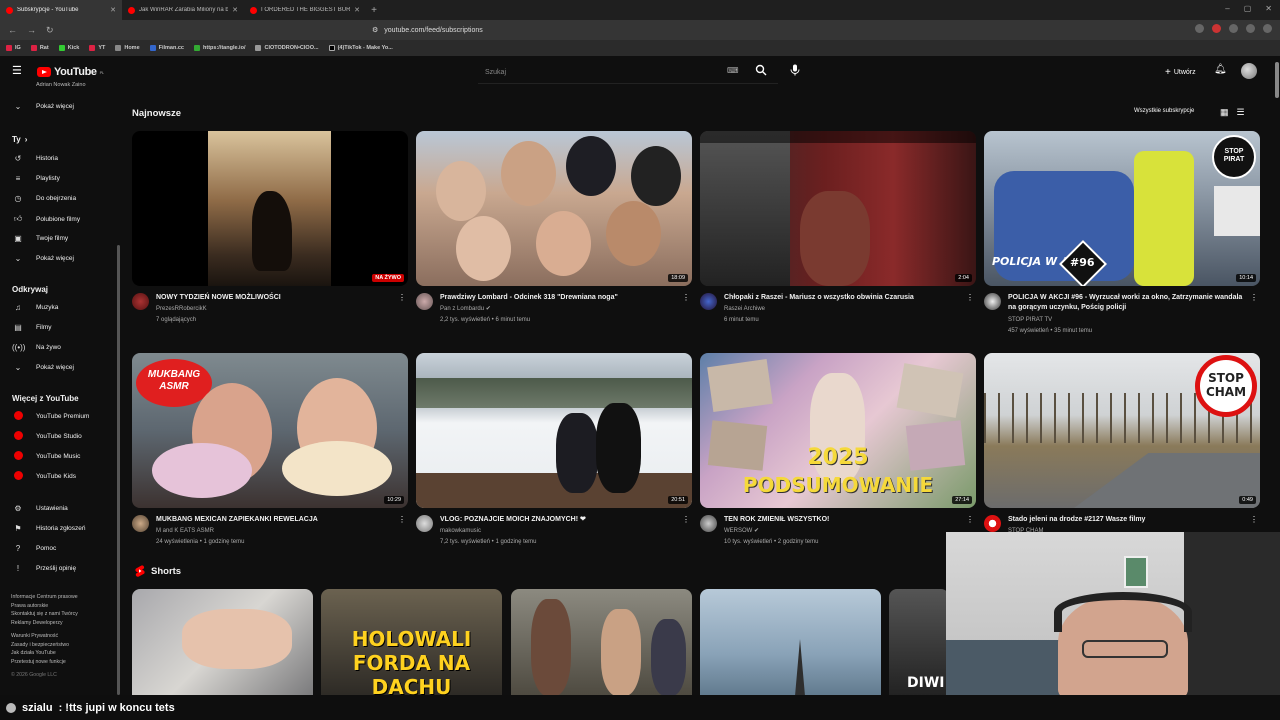  Describe the element at coordinates (68, 48) in the screenshot. I see `bookmark-item: Kick` at that location.